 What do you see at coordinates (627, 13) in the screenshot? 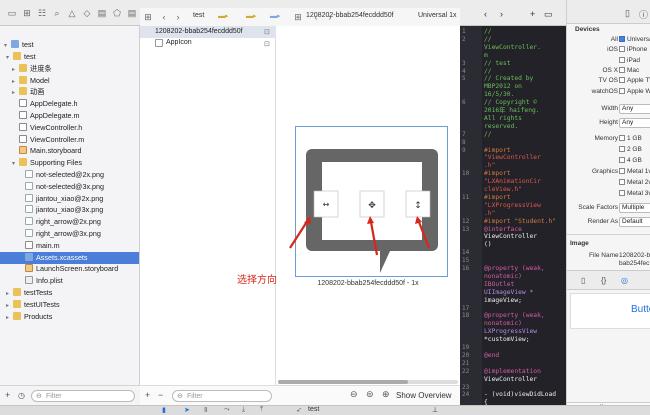
I see `file-inspector-icon: ▯` at bounding box center [627, 13].